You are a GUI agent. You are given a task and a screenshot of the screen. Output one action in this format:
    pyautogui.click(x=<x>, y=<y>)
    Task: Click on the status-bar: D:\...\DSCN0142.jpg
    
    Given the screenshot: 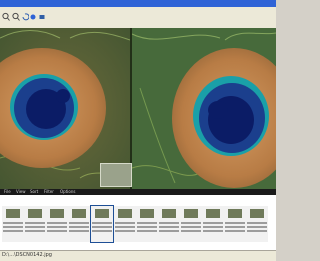 What is the action you would take?
    pyautogui.click(x=138, y=255)
    